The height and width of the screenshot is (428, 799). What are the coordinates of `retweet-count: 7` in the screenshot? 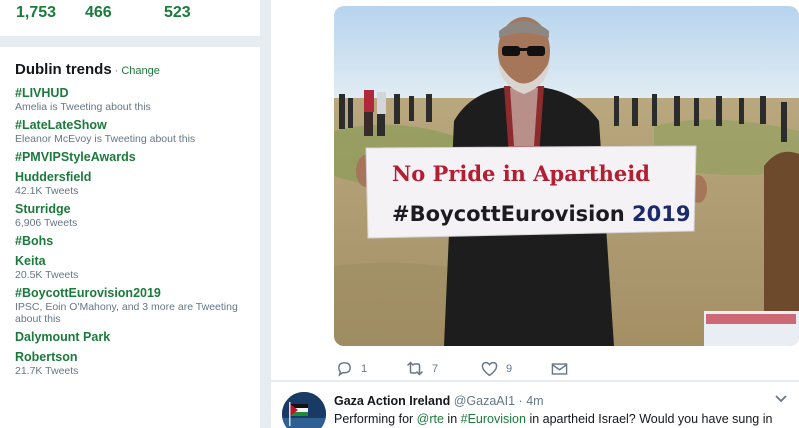 It's located at (435, 368).